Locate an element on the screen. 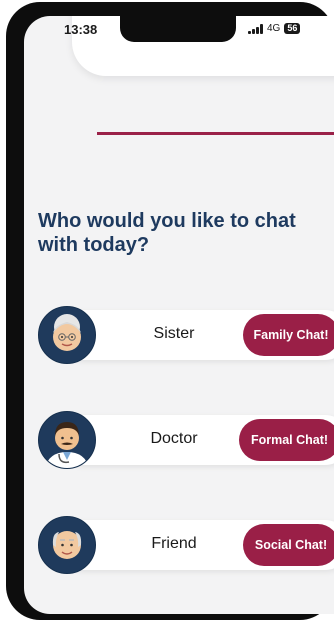 Image resolution: width=334 pixels, height=623 pixels. formal-chat-button: Formal Chat! is located at coordinates (286, 440).